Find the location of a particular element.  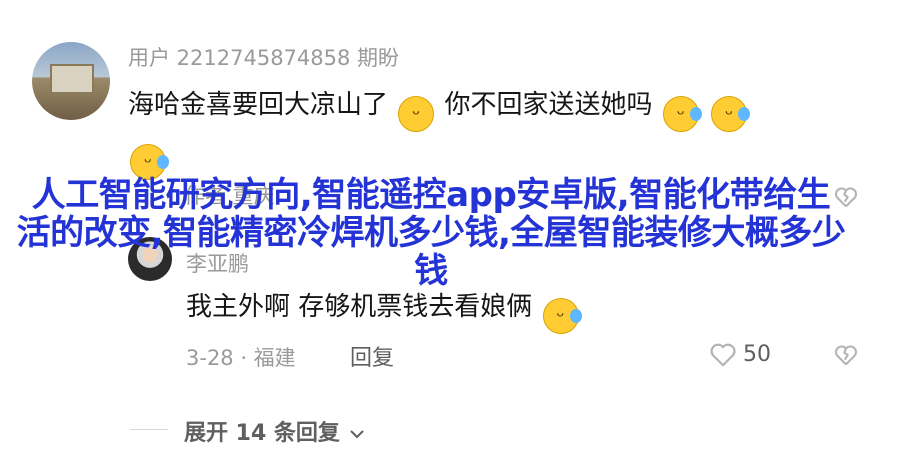

comment-username: 用户 2212745874858 期盼 is located at coordinates (263, 57).